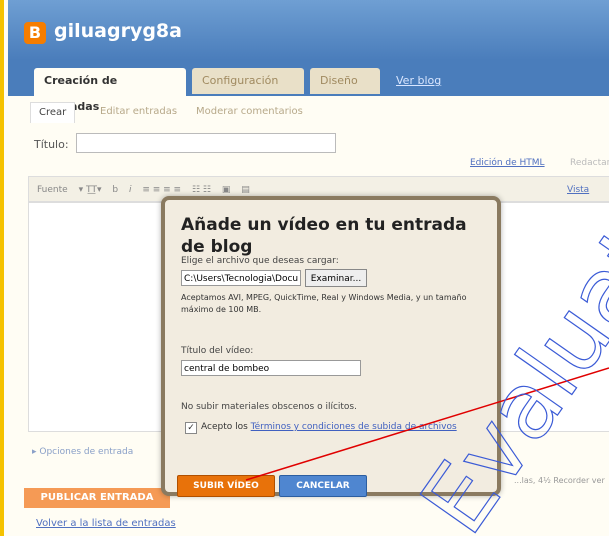 Image resolution: width=609 pixels, height=536 pixels. Describe the element at coordinates (130, 190) in the screenshot. I see `italic-icon: i` at that location.